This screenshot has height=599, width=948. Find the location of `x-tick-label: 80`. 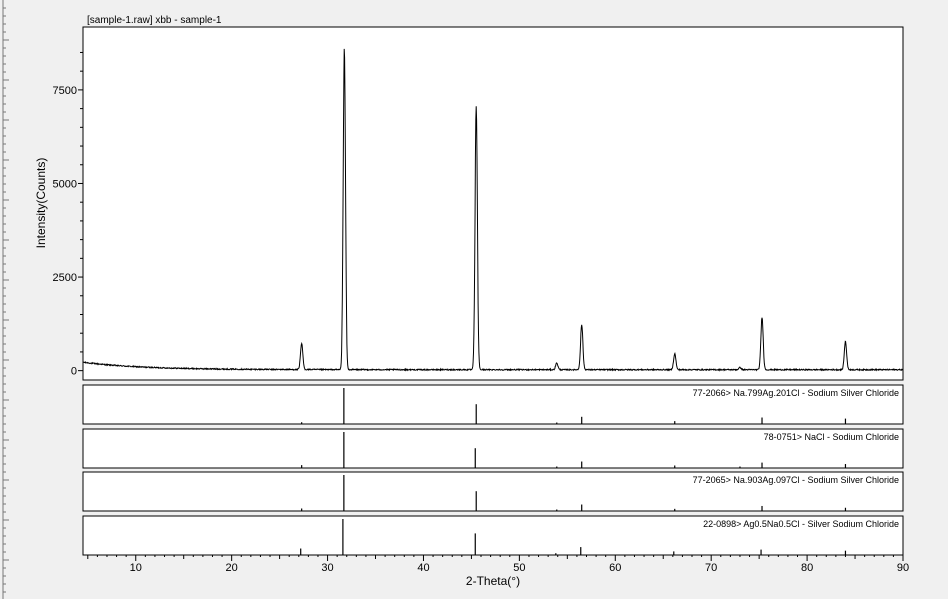

x-tick-label: 80 is located at coordinates (807, 568).